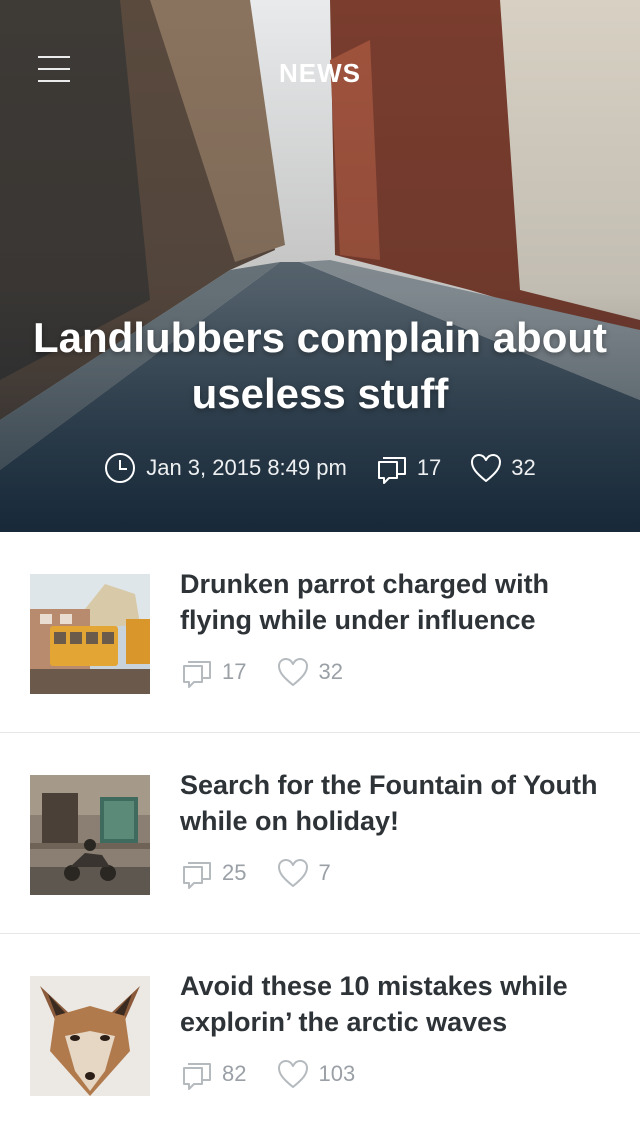 The height and width of the screenshot is (1136, 640). I want to click on like-count: 7, so click(324, 872).